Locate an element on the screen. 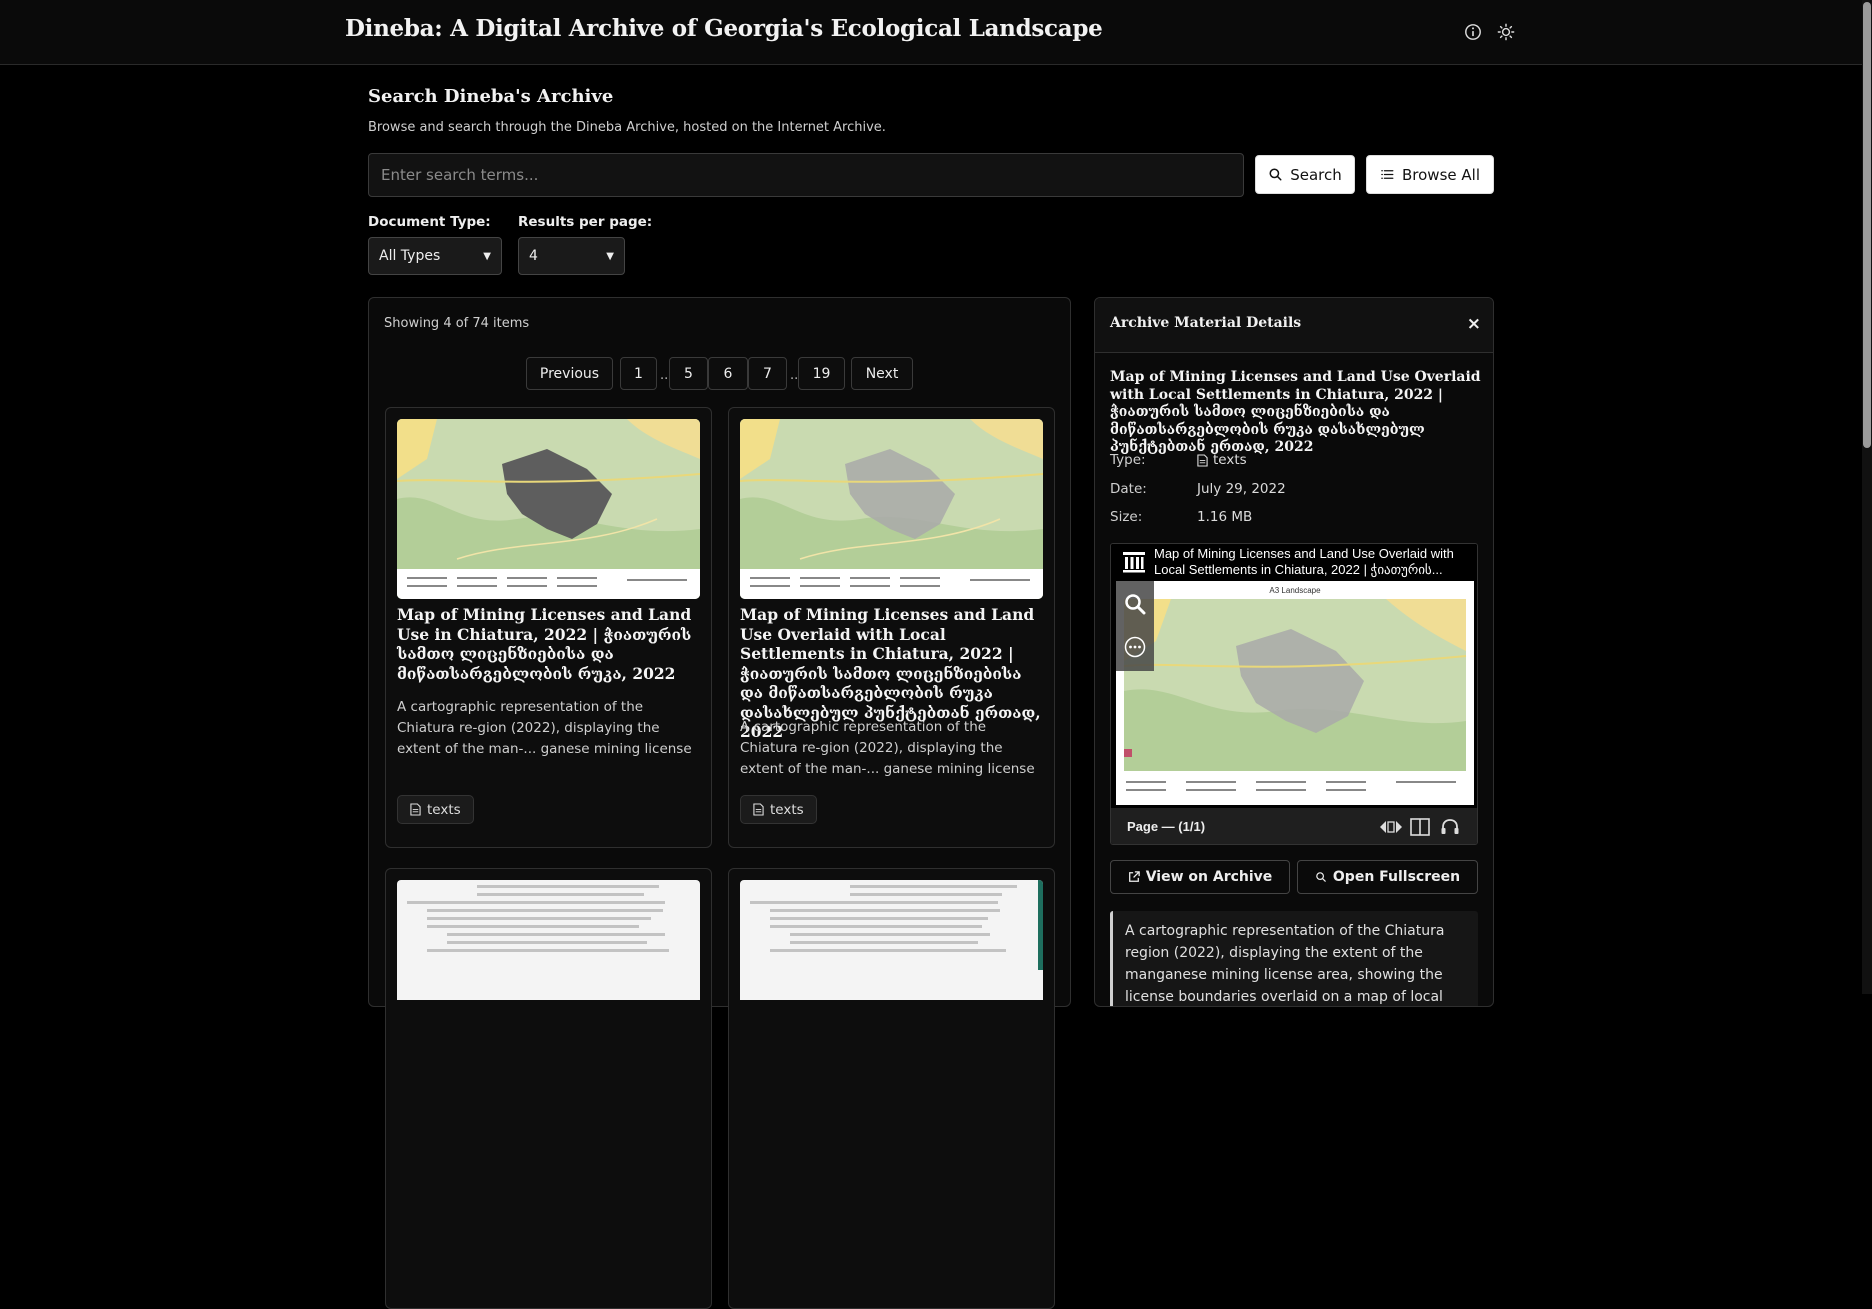 The image size is (1872, 1309). page-button-6: 6 is located at coordinates (728, 373).